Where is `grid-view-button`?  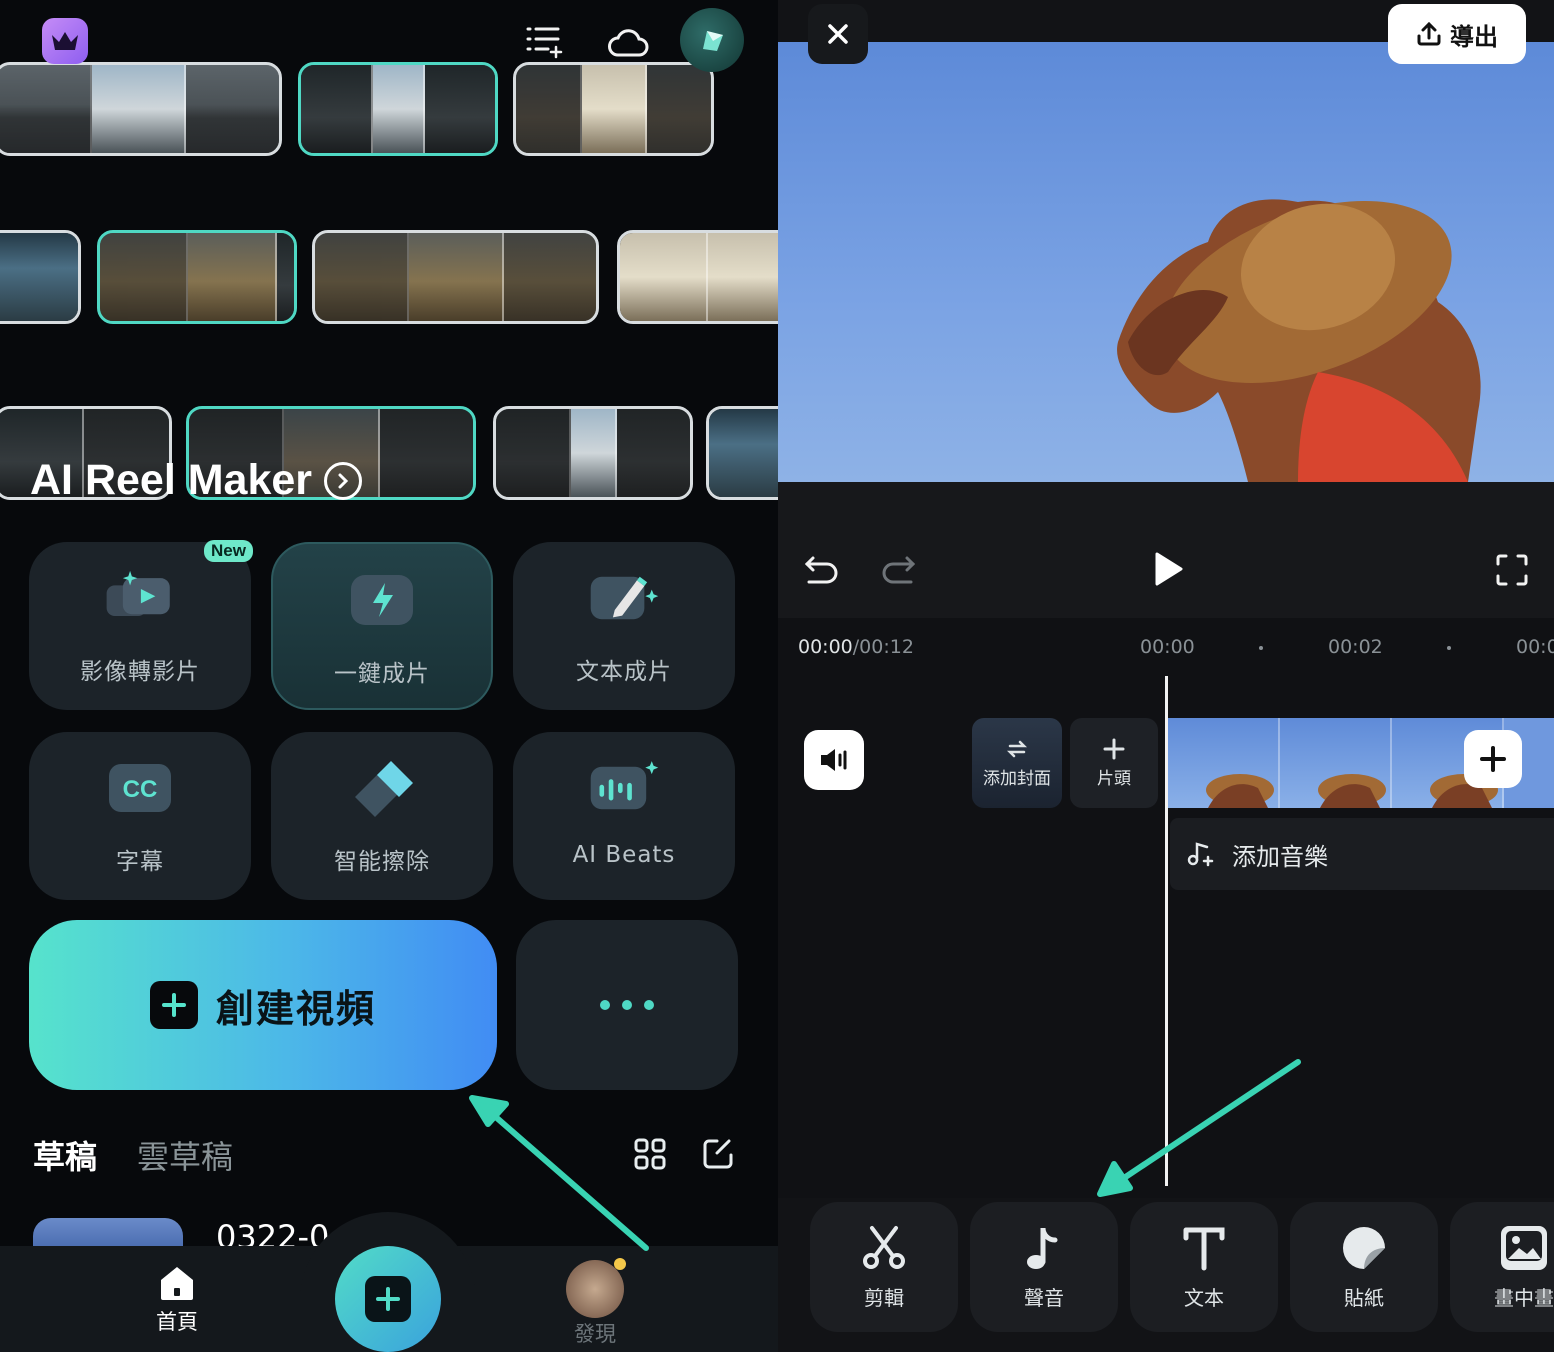 grid-view-button is located at coordinates (650, 1154).